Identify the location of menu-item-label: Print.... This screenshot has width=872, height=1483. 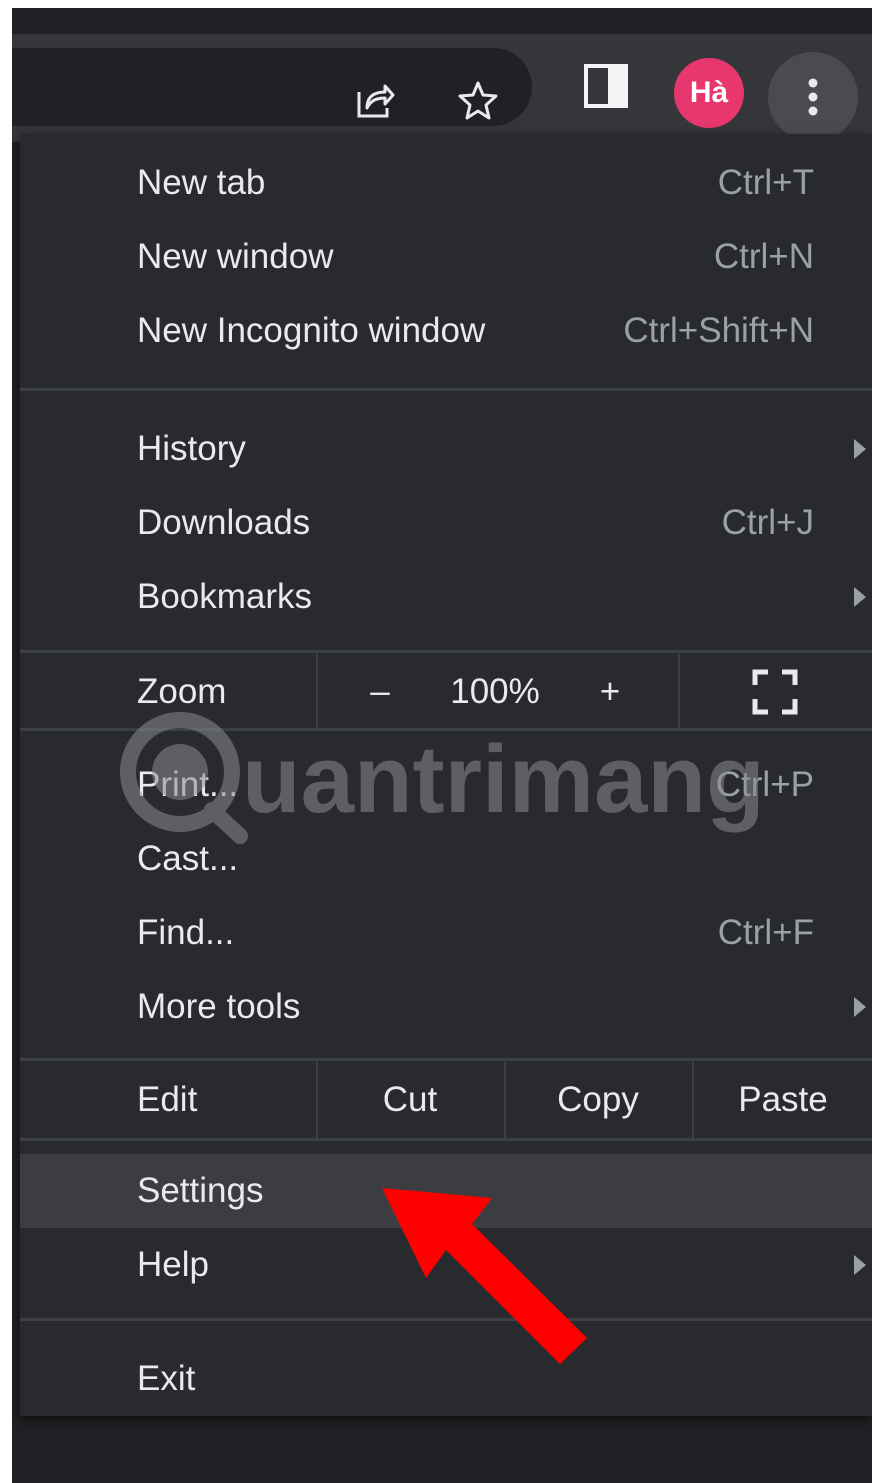
(188, 784).